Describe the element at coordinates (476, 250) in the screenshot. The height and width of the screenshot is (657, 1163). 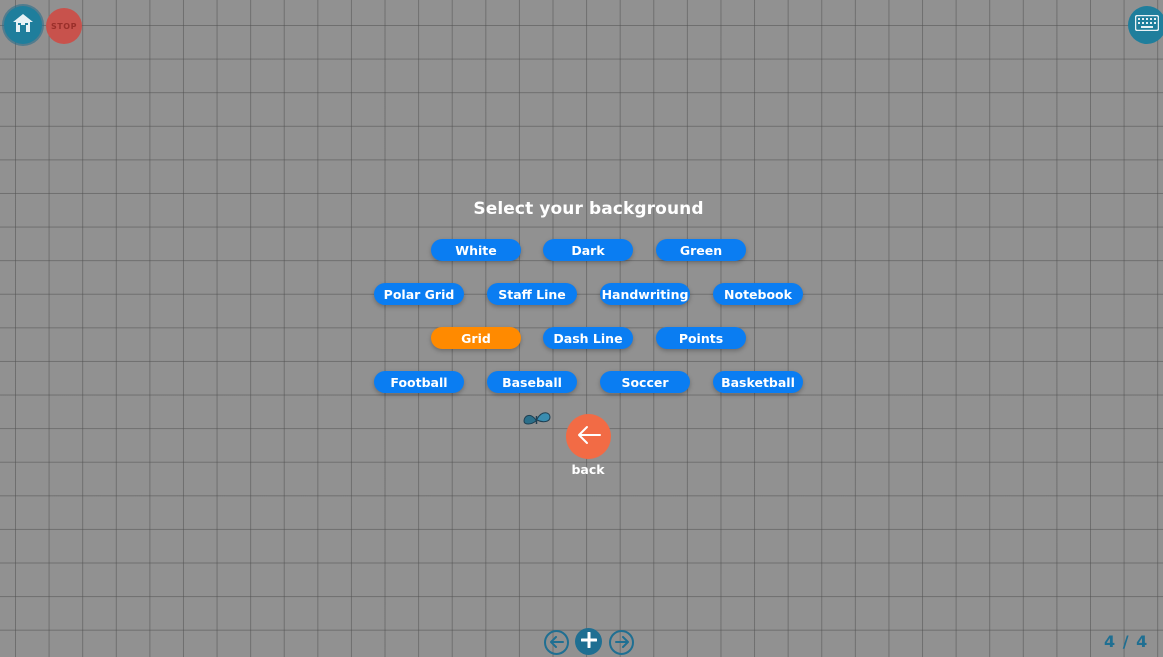
I see `bg-option-white: White` at that location.